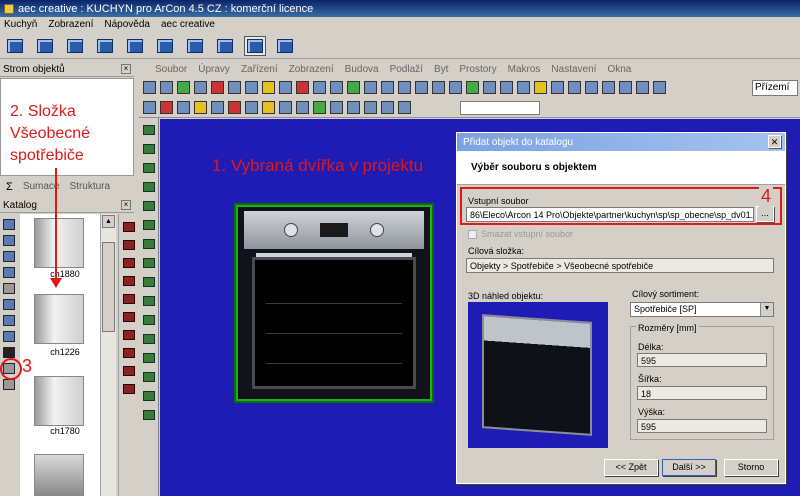 The image size is (800, 496). Describe the element at coordinates (126, 69) in the screenshot. I see `tree-panel-close-button: ×` at that location.